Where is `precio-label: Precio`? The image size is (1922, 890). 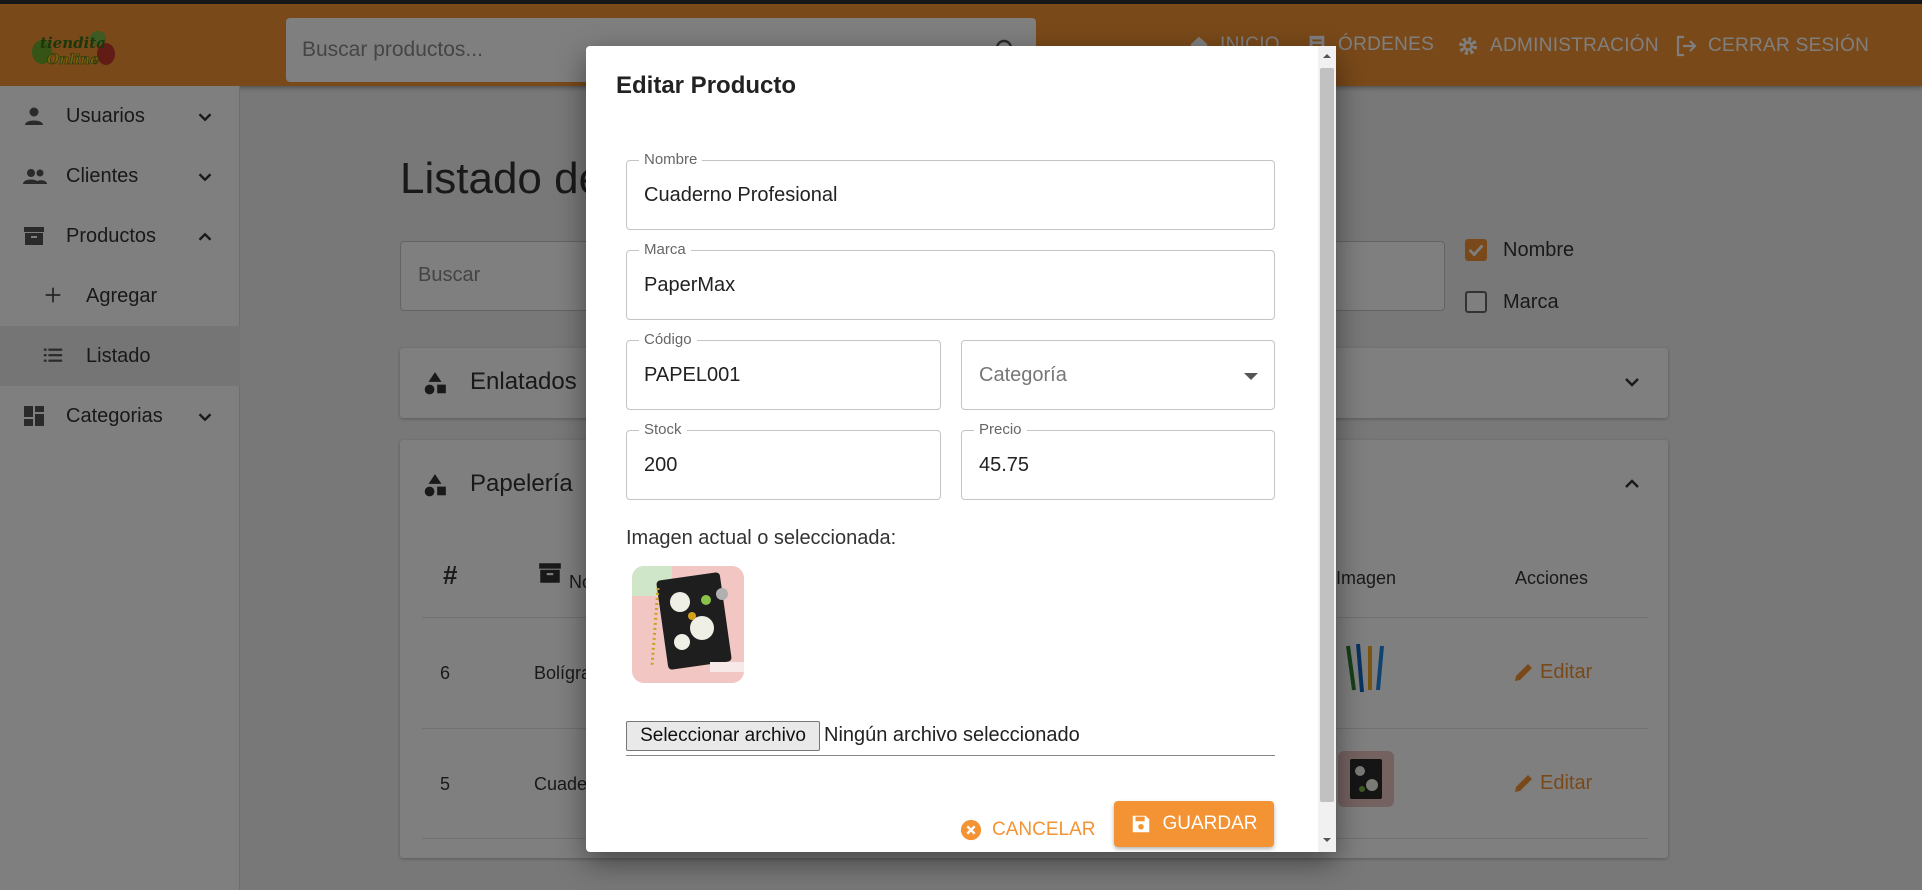
precio-label: Precio is located at coordinates (1000, 430).